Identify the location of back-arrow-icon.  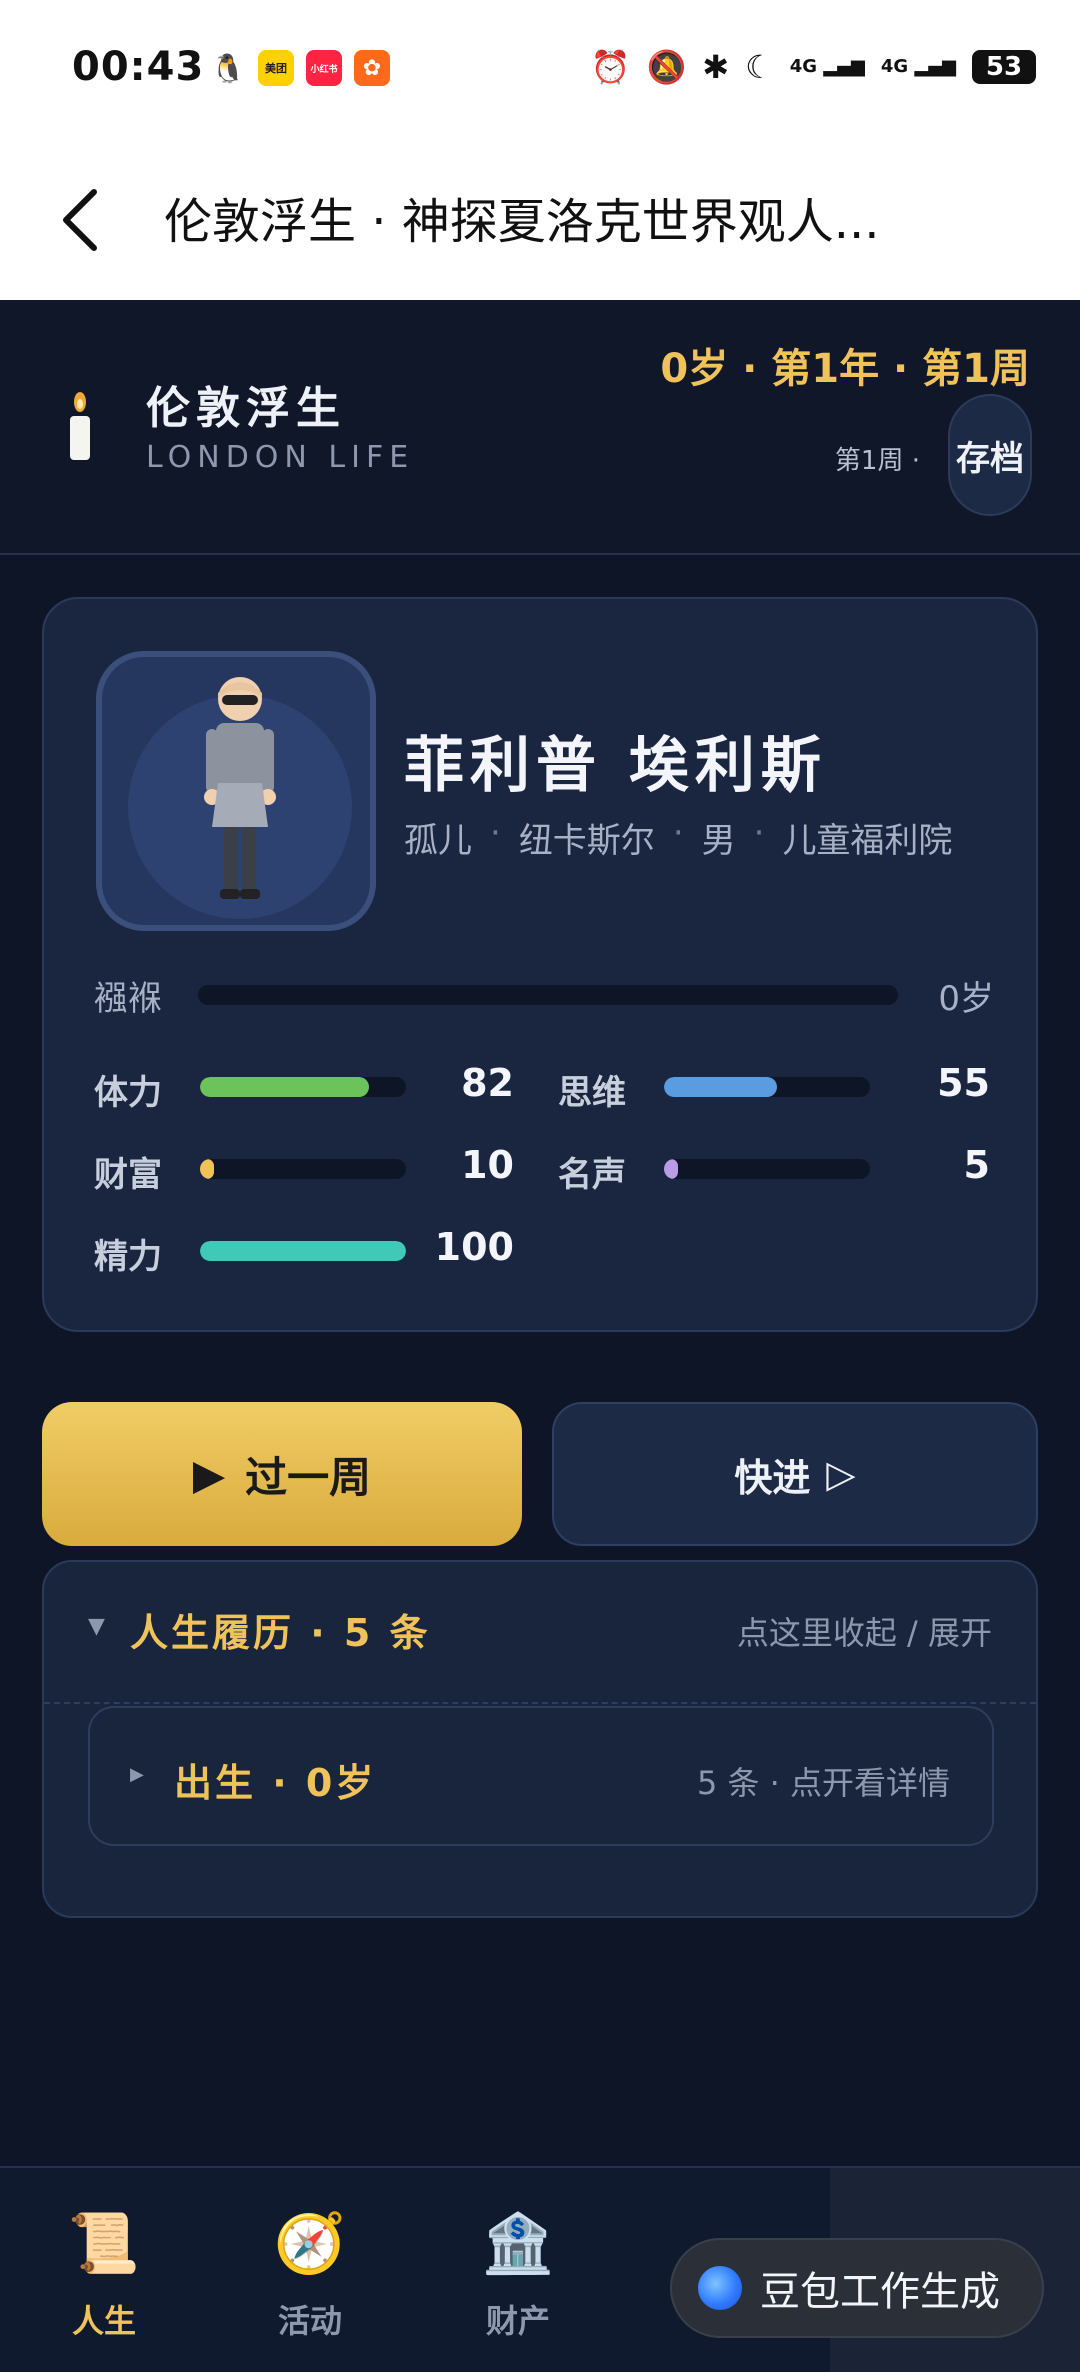
(82, 220).